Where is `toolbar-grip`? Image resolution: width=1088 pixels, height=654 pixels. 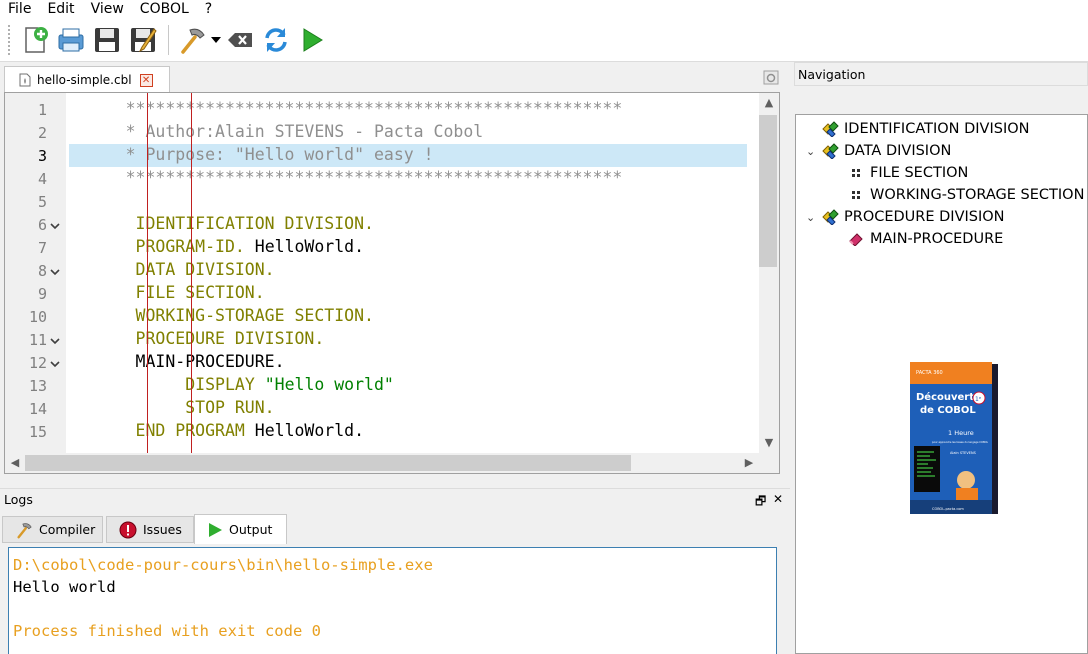
toolbar-grip is located at coordinates (10, 39).